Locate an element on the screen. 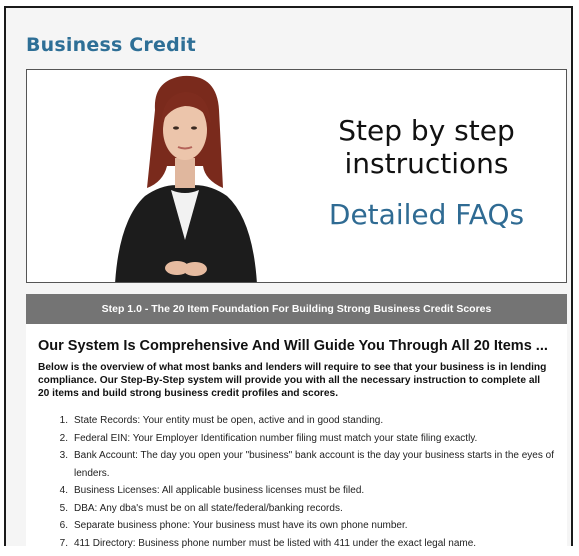  page-title: Business Credit is located at coordinates (111, 45).